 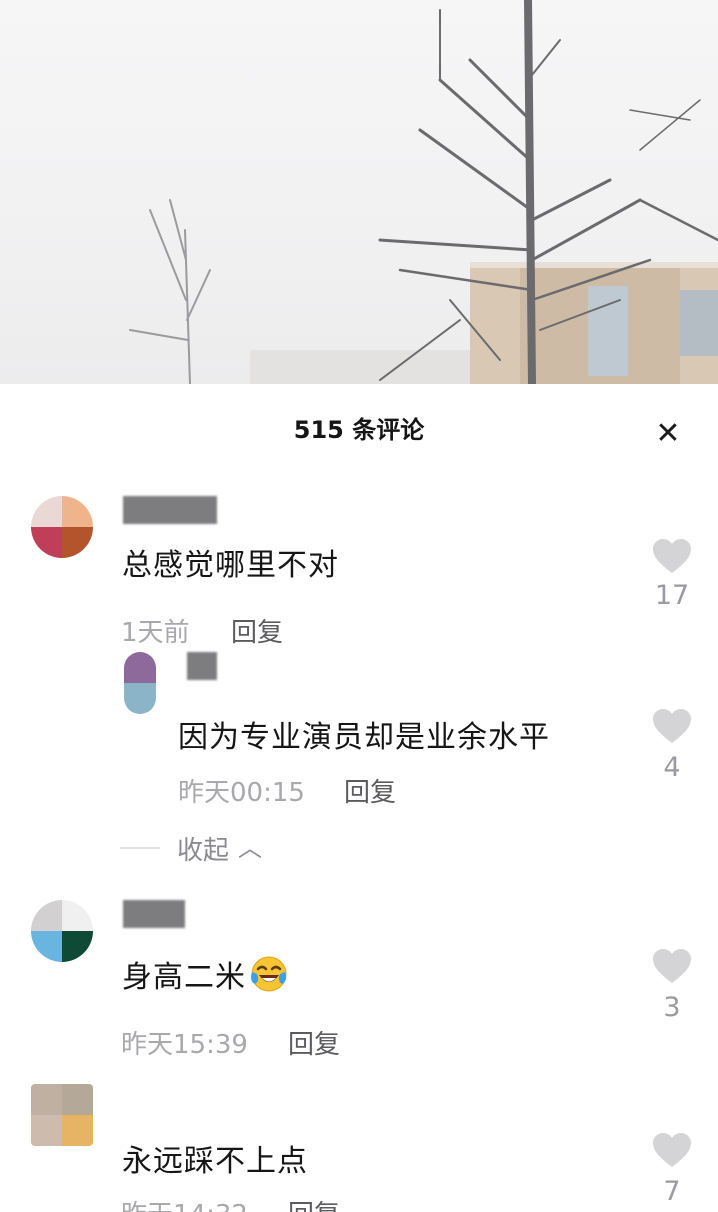 I want to click on like-count: 4, so click(x=672, y=767).